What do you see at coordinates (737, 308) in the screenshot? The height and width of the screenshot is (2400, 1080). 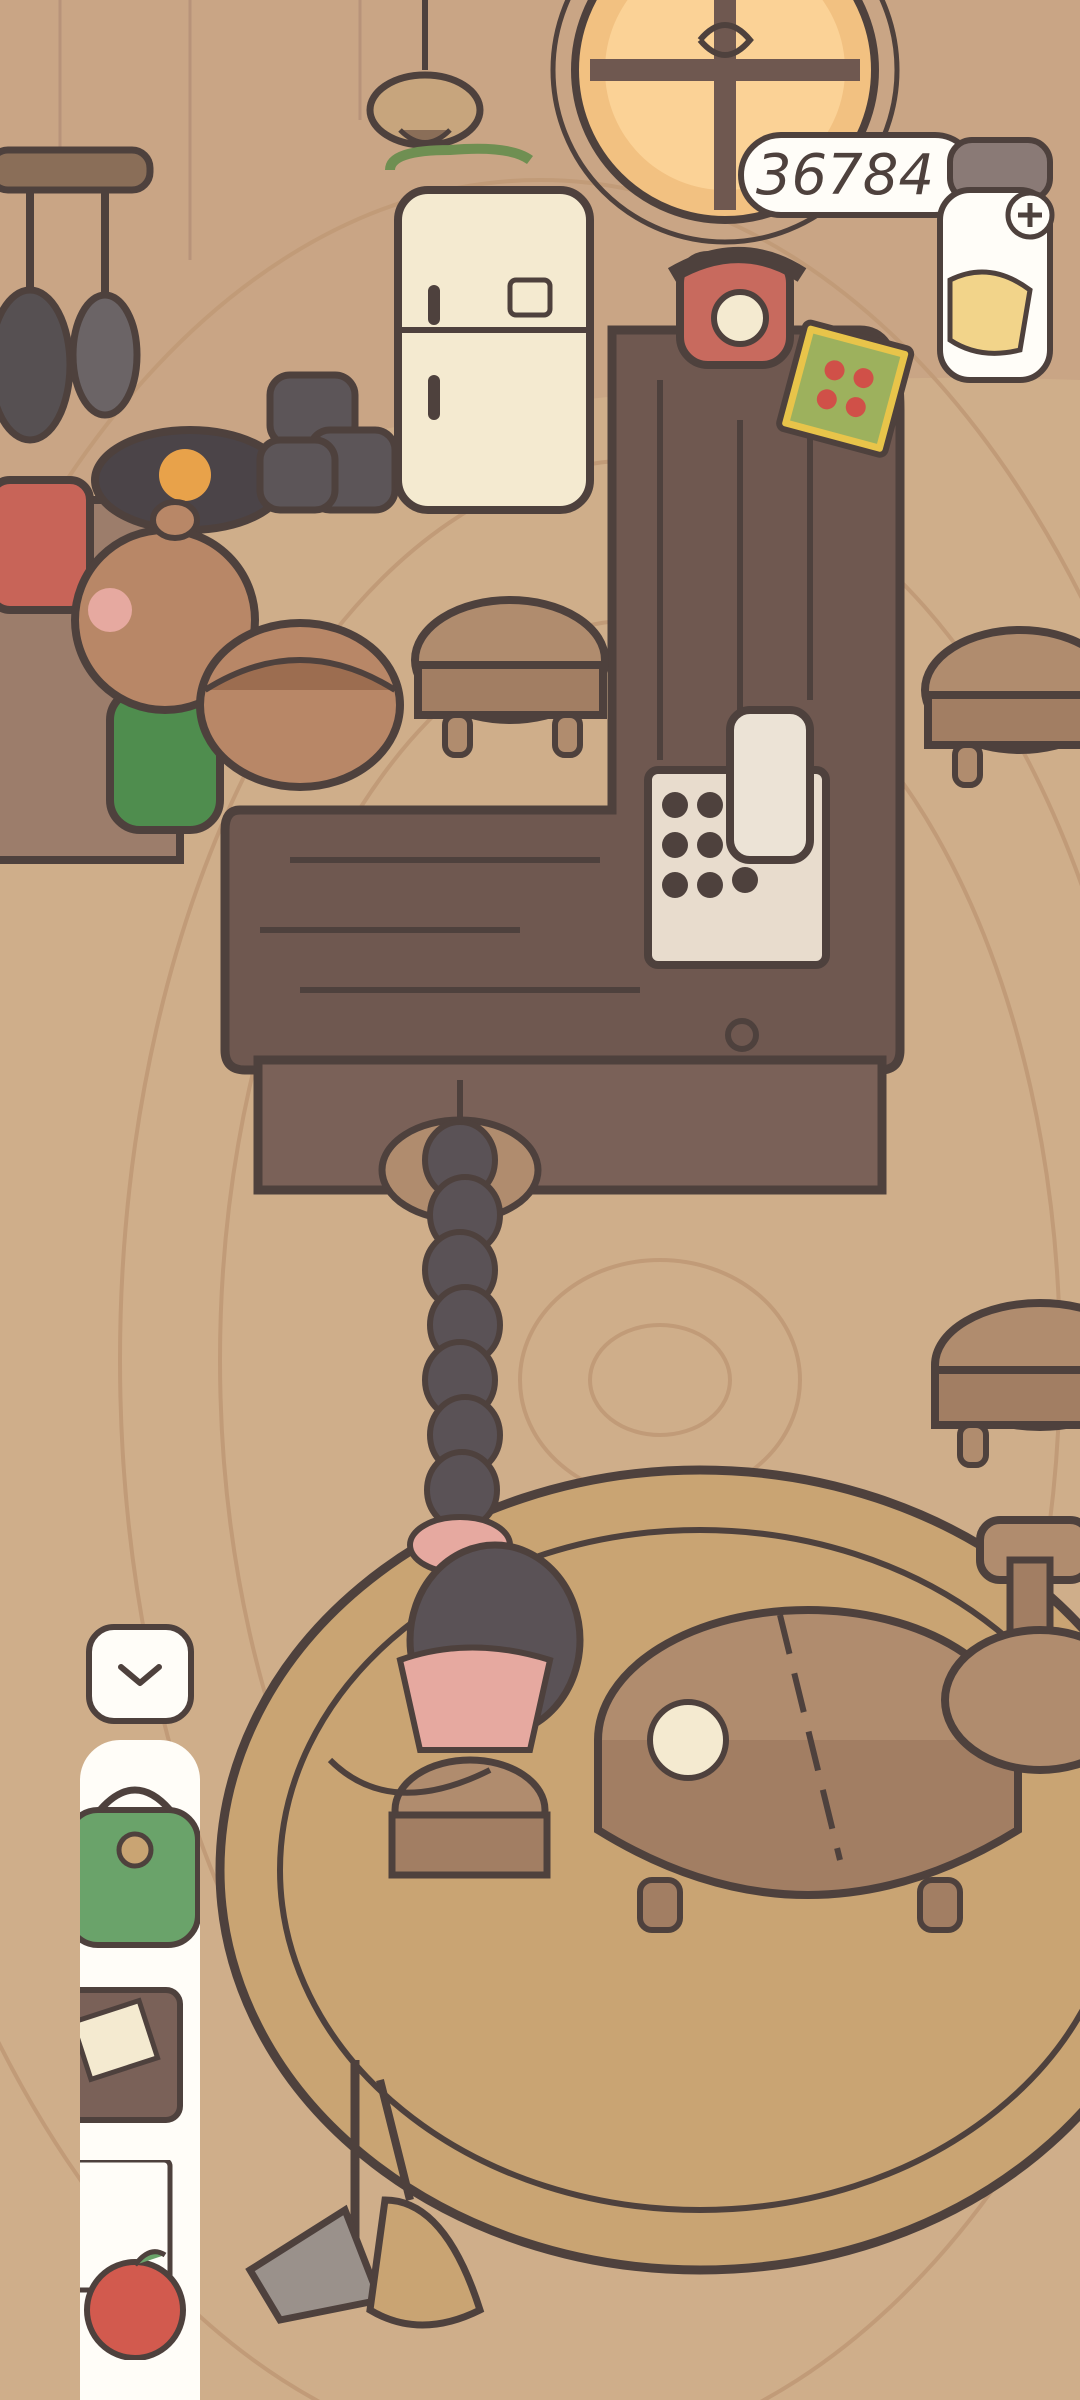 I see `telephone` at bounding box center [737, 308].